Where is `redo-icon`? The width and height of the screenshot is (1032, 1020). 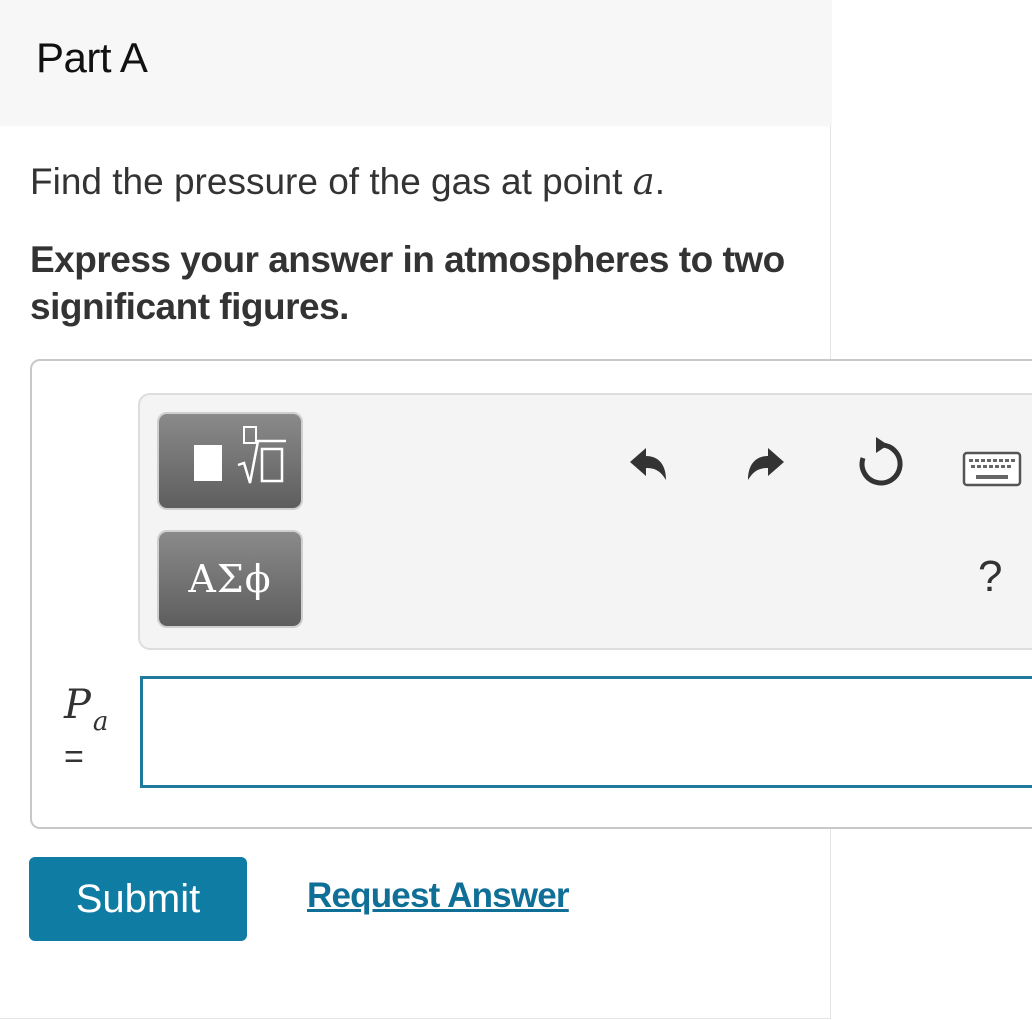
redo-icon is located at coordinates (766, 464).